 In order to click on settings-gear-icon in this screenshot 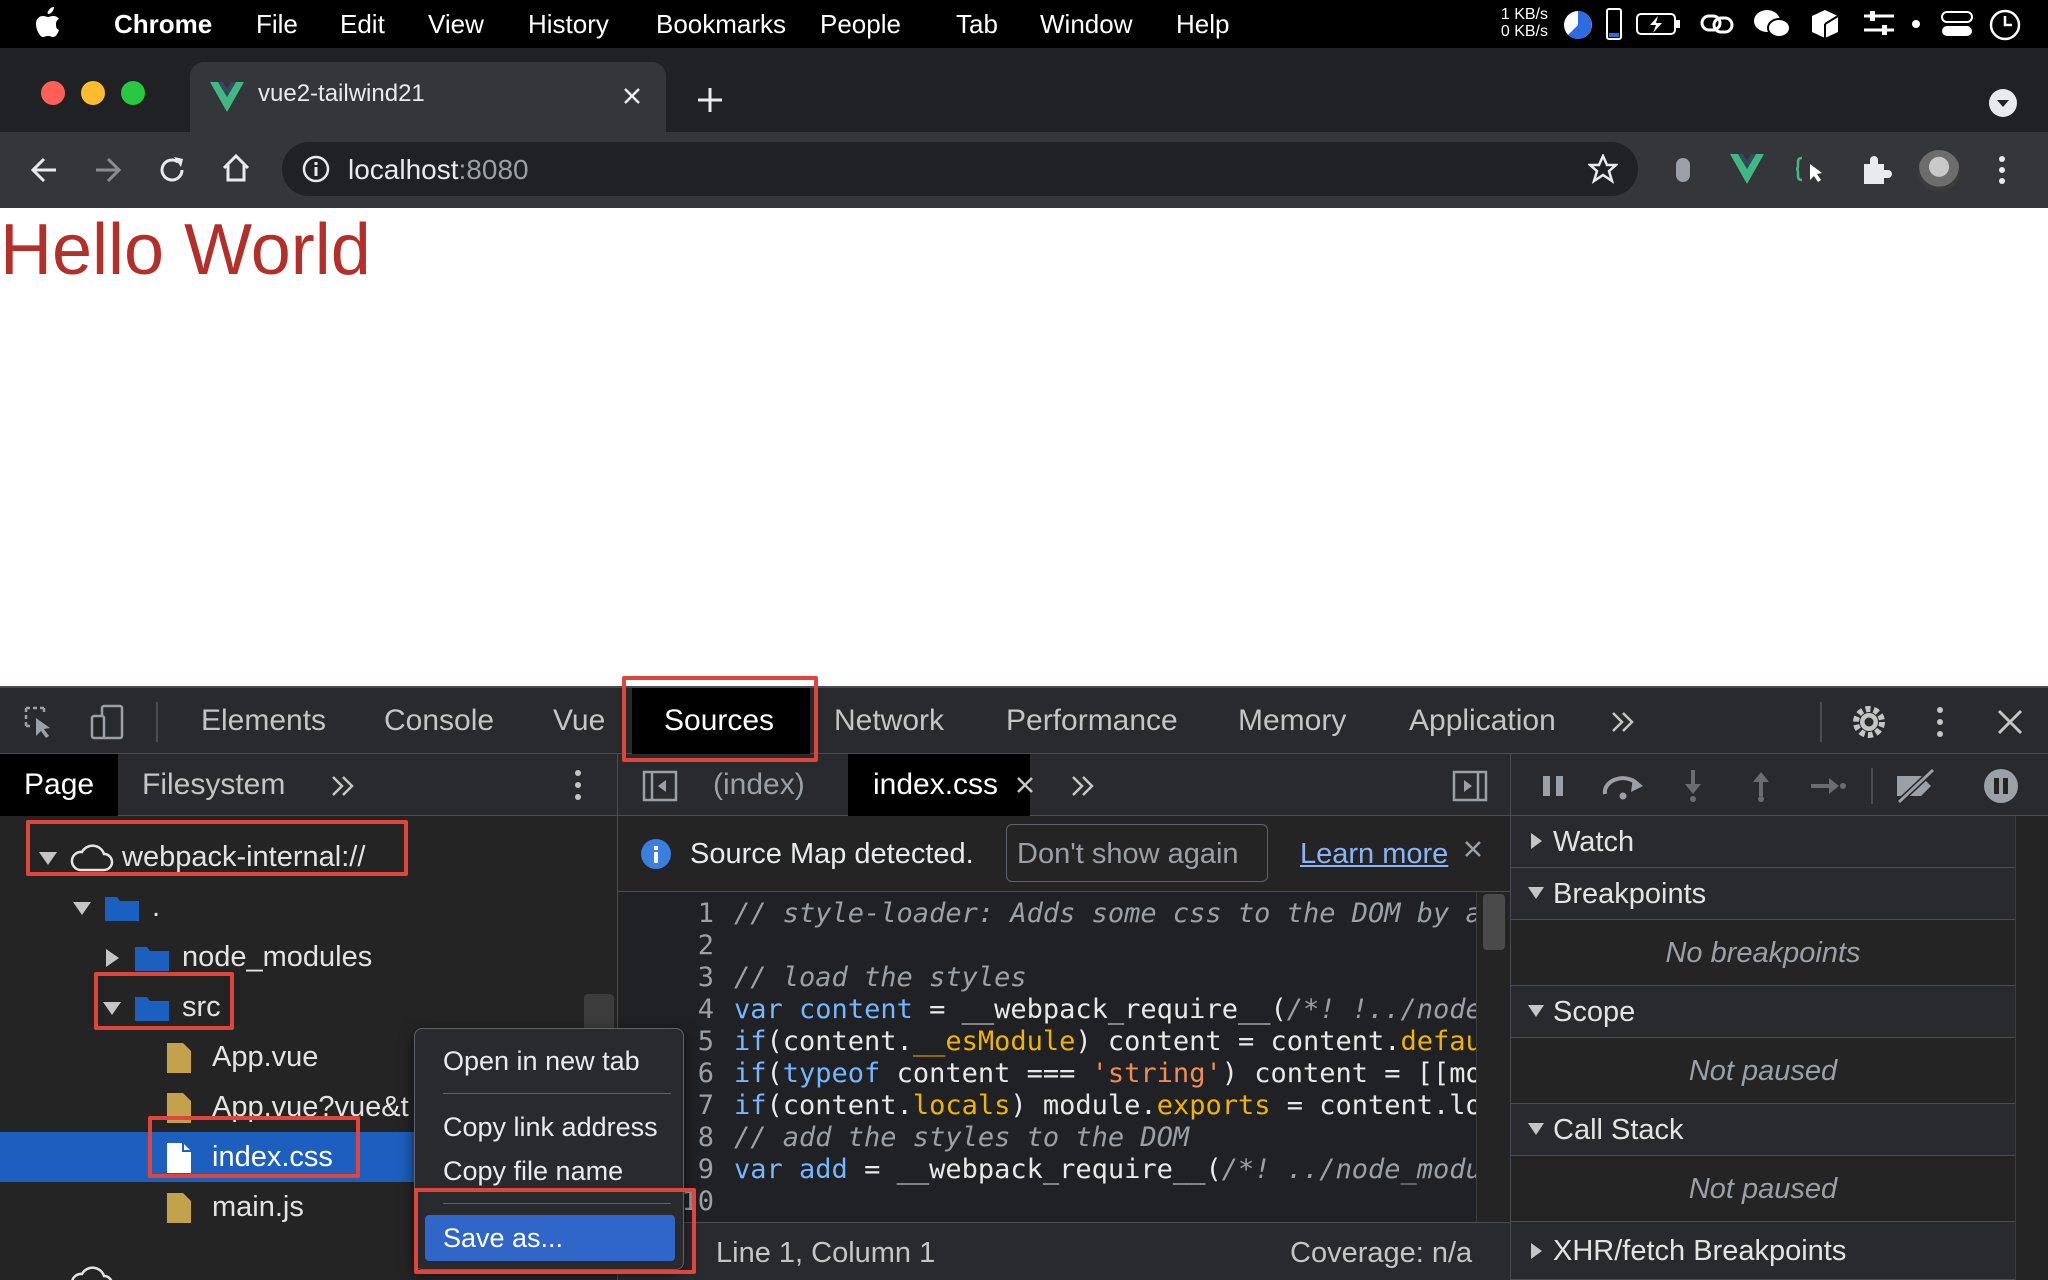, I will do `click(1869, 722)`.